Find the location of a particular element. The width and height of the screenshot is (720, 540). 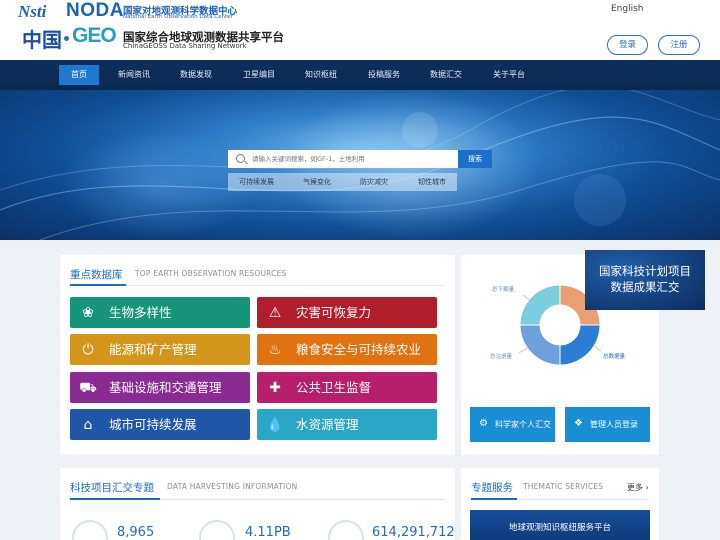

donut-label-users: 总注册量 is located at coordinates (501, 356).